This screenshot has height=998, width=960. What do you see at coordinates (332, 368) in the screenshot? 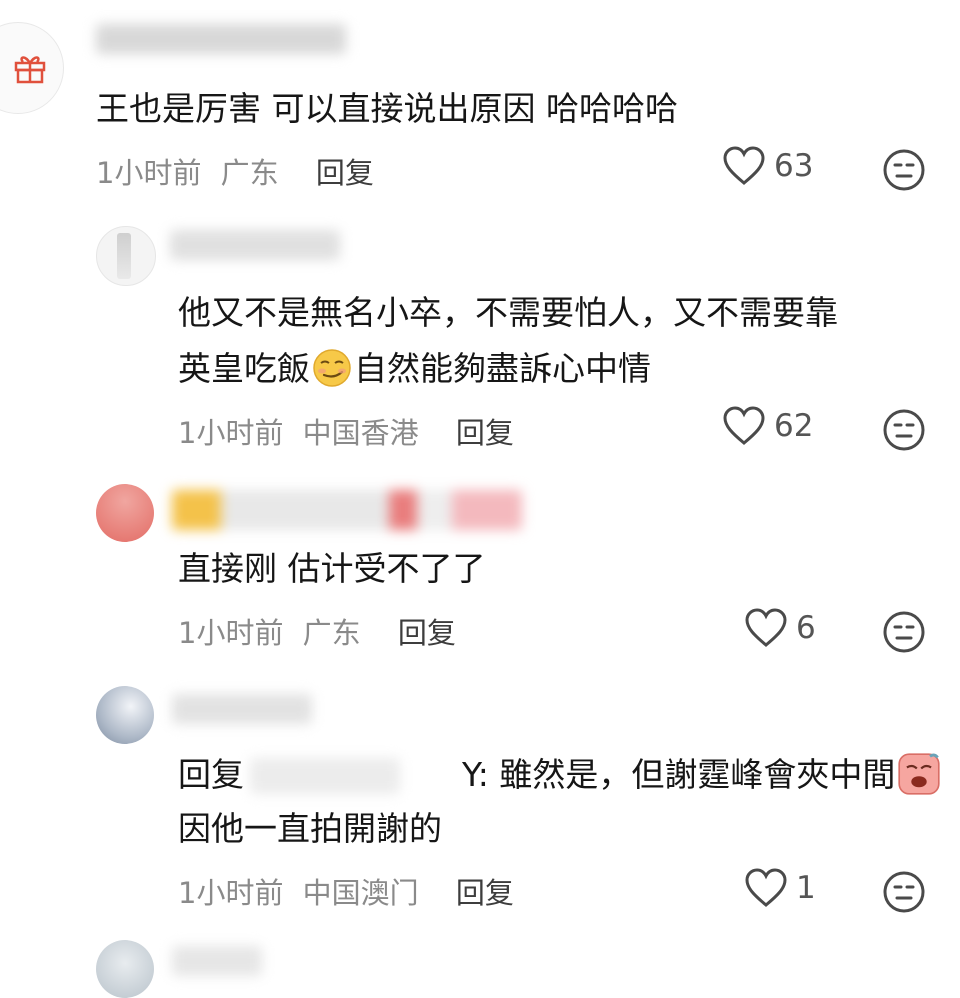
I see `smirk-emoji` at bounding box center [332, 368].